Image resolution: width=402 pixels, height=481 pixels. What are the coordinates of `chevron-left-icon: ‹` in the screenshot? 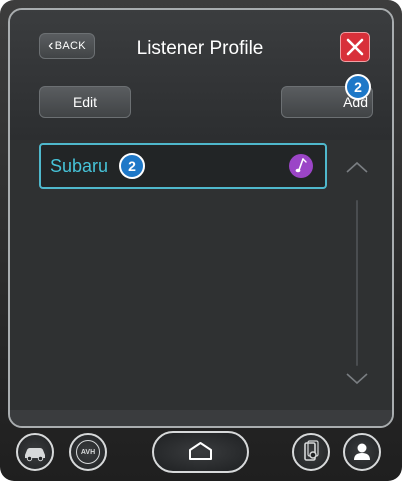 It's located at (51, 45).